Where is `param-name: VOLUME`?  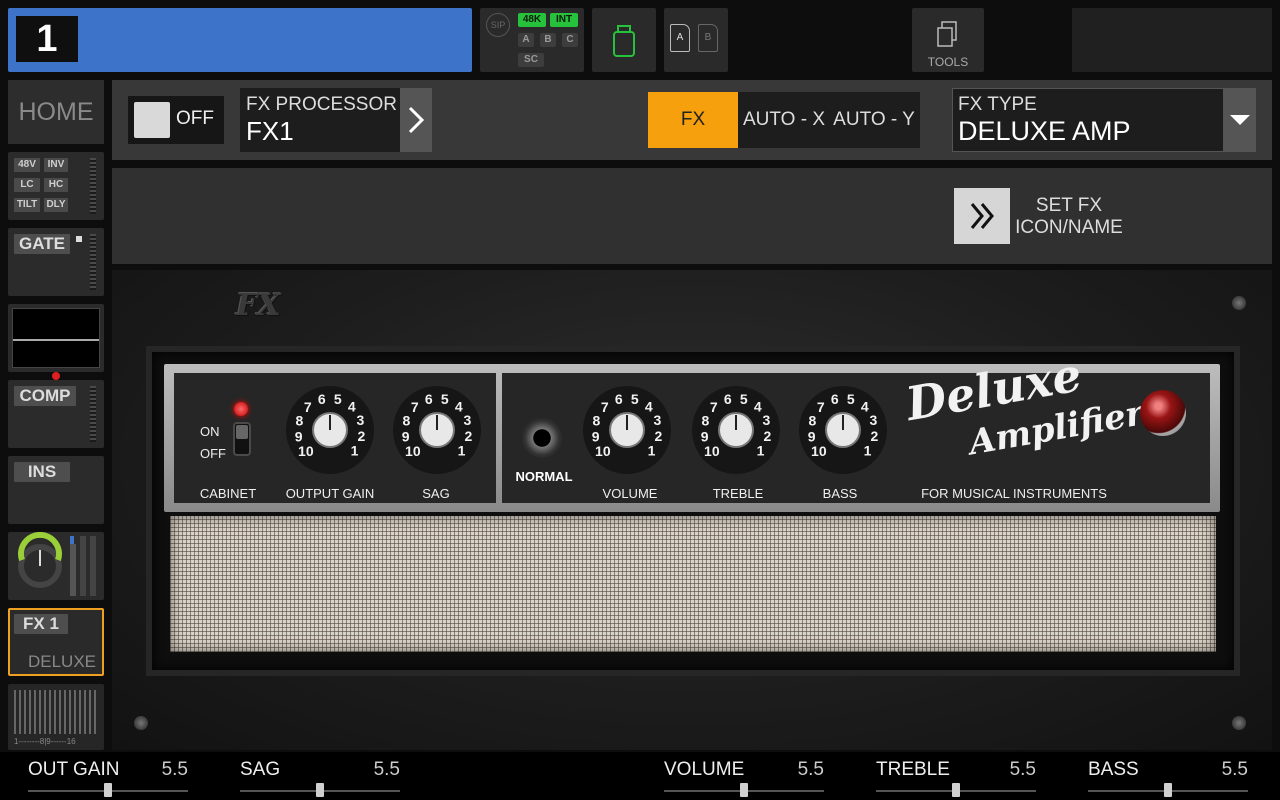 param-name: VOLUME is located at coordinates (704, 769).